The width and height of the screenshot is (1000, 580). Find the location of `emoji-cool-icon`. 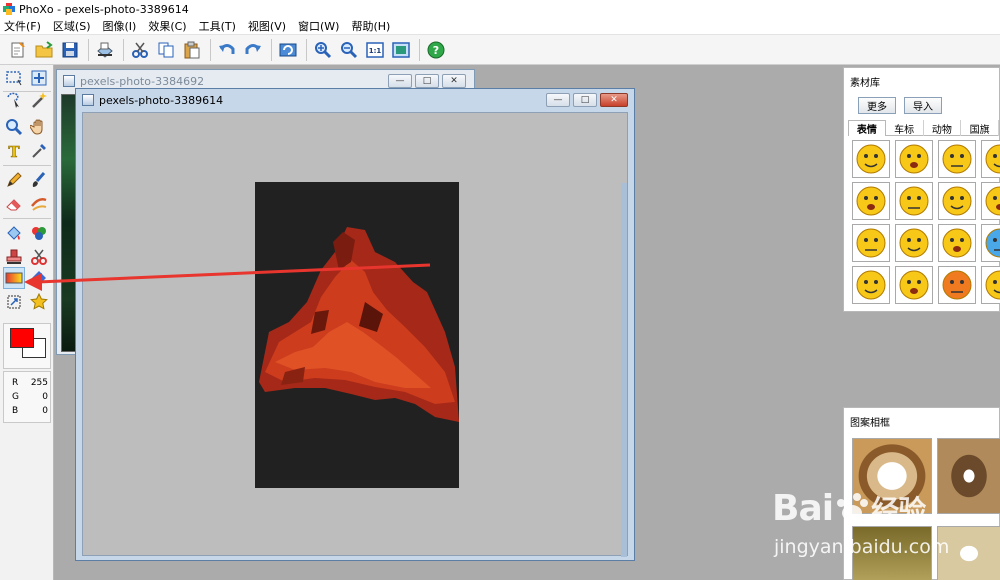

emoji-cool-icon is located at coordinates (992, 201).